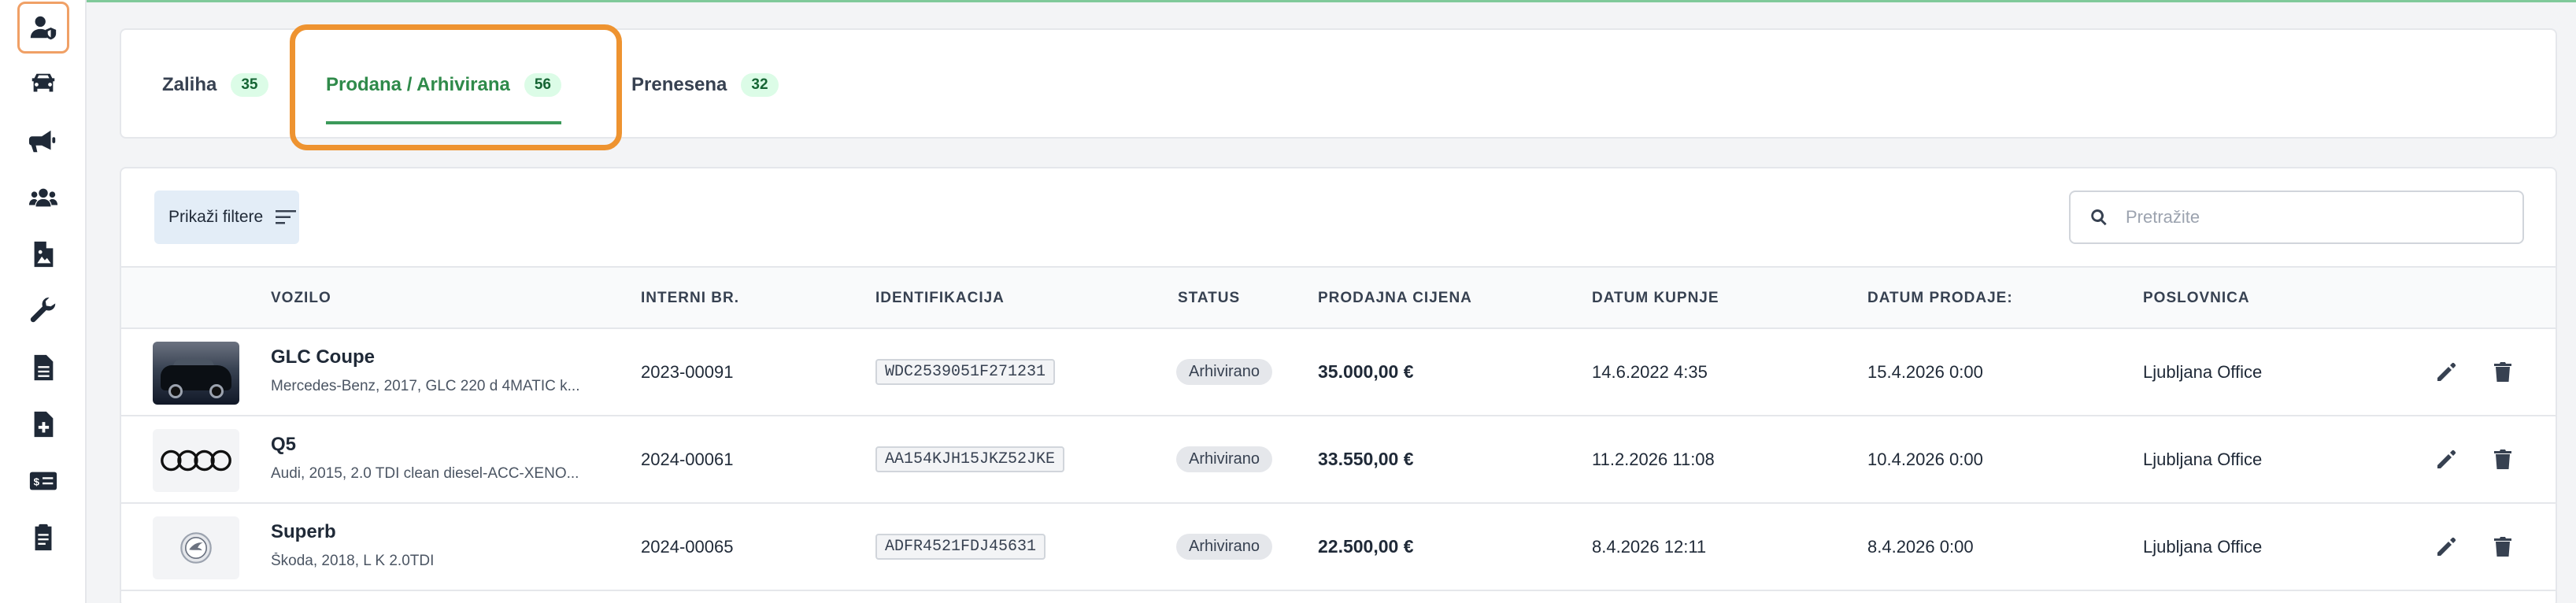  I want to click on sale-price: 33.550,00 €, so click(1366, 459).